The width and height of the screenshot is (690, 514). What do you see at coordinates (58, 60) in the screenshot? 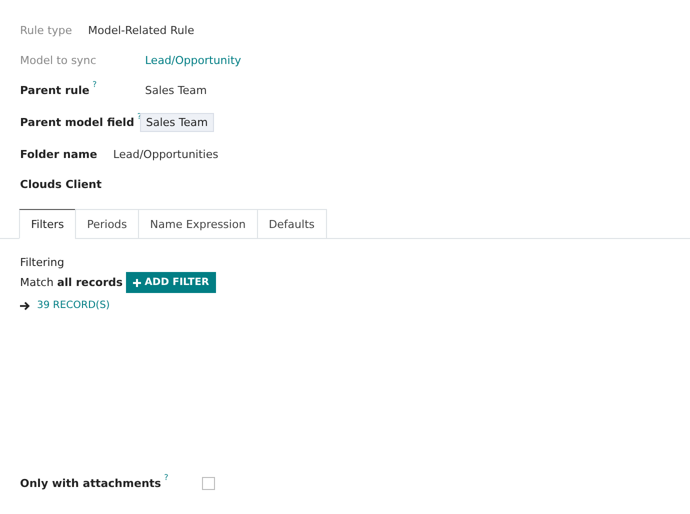
I see `field-label: Model to sync` at bounding box center [58, 60].